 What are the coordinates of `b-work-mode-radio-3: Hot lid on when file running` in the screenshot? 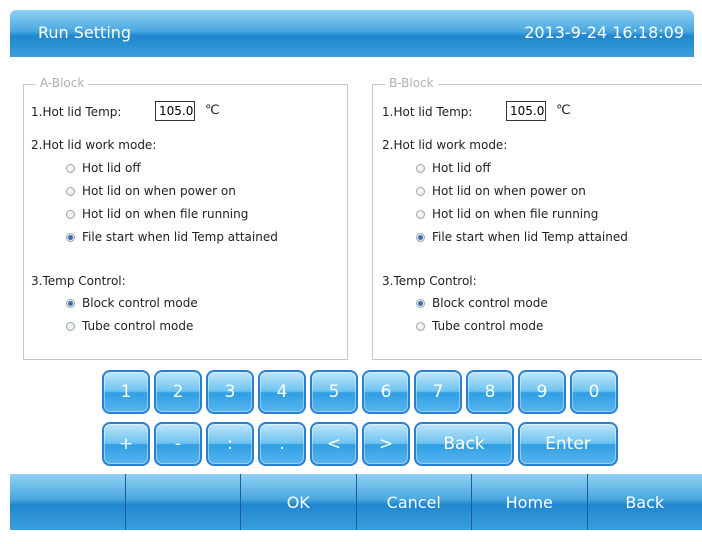 It's located at (507, 214).